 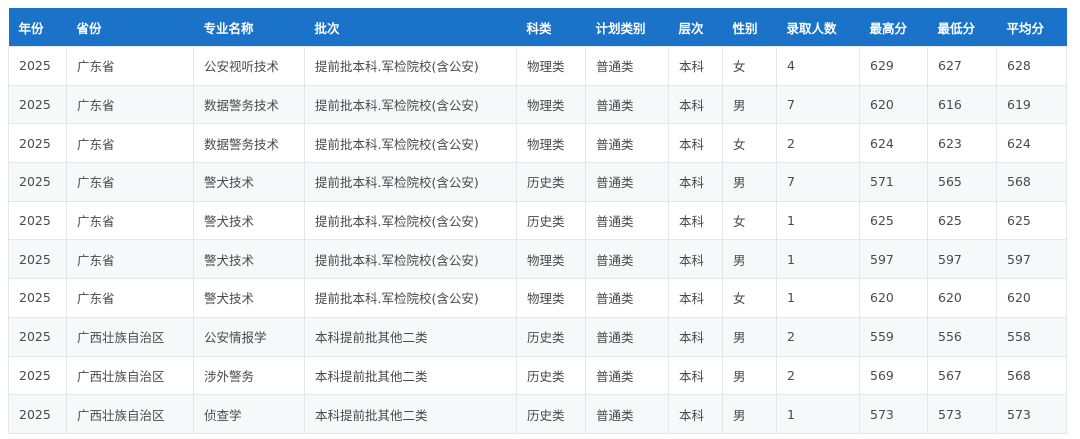 I want to click on admitted-count-cell: 7, so click(x=818, y=104).